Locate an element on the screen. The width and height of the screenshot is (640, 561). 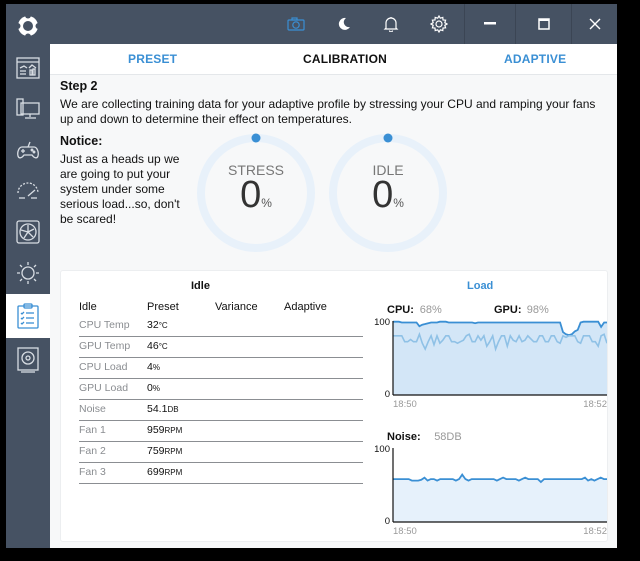
row-value: 0% is located at coordinates (153, 388).